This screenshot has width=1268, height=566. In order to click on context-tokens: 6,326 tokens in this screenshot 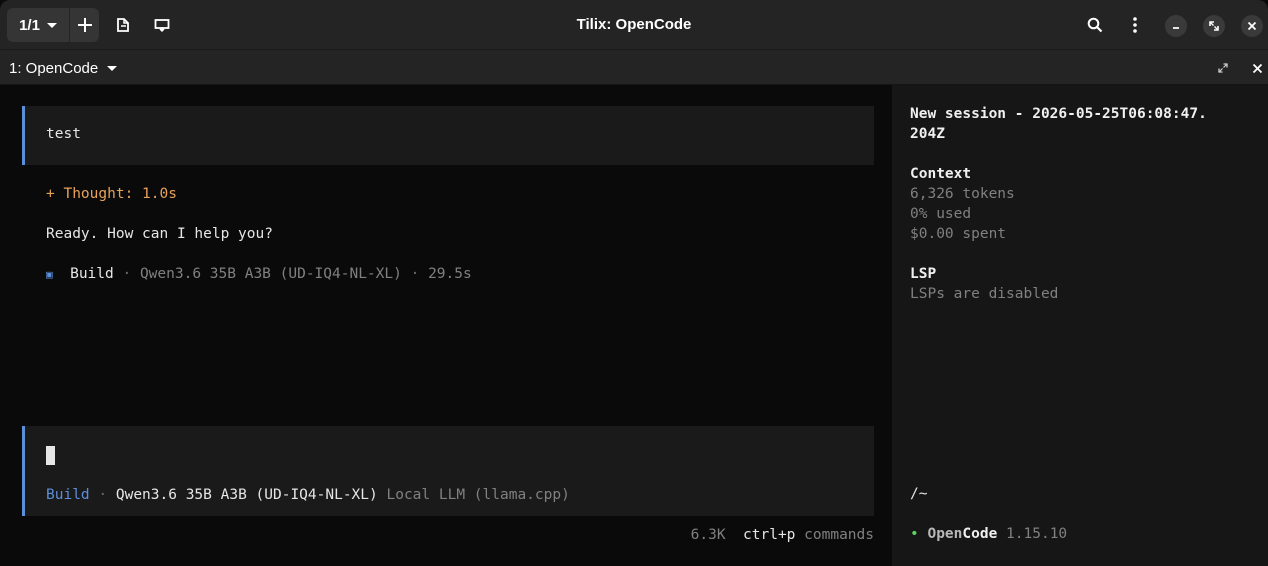, I will do `click(962, 194)`.